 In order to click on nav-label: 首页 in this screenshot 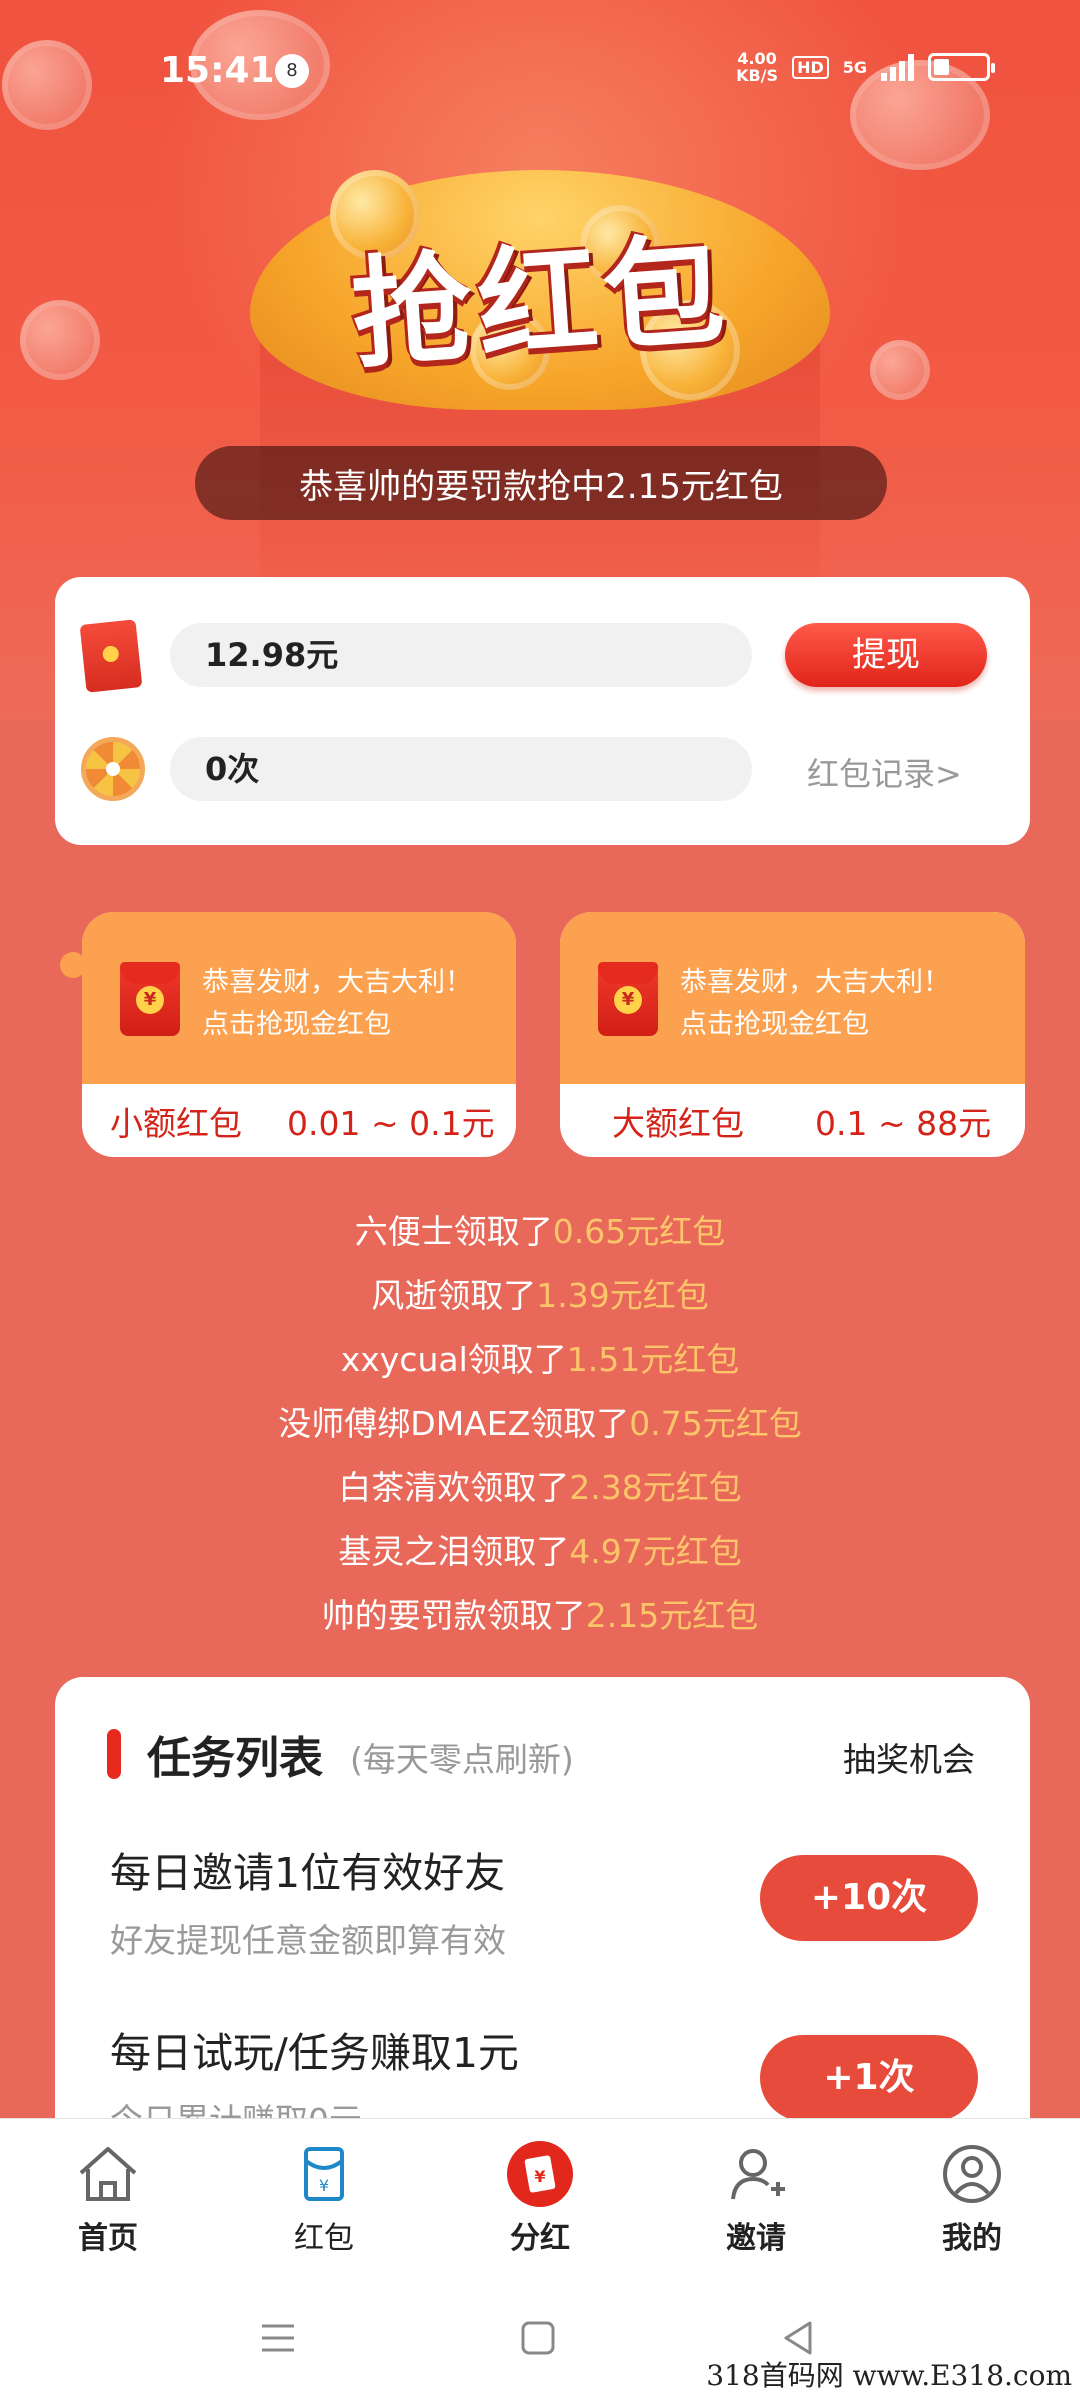, I will do `click(108, 2238)`.